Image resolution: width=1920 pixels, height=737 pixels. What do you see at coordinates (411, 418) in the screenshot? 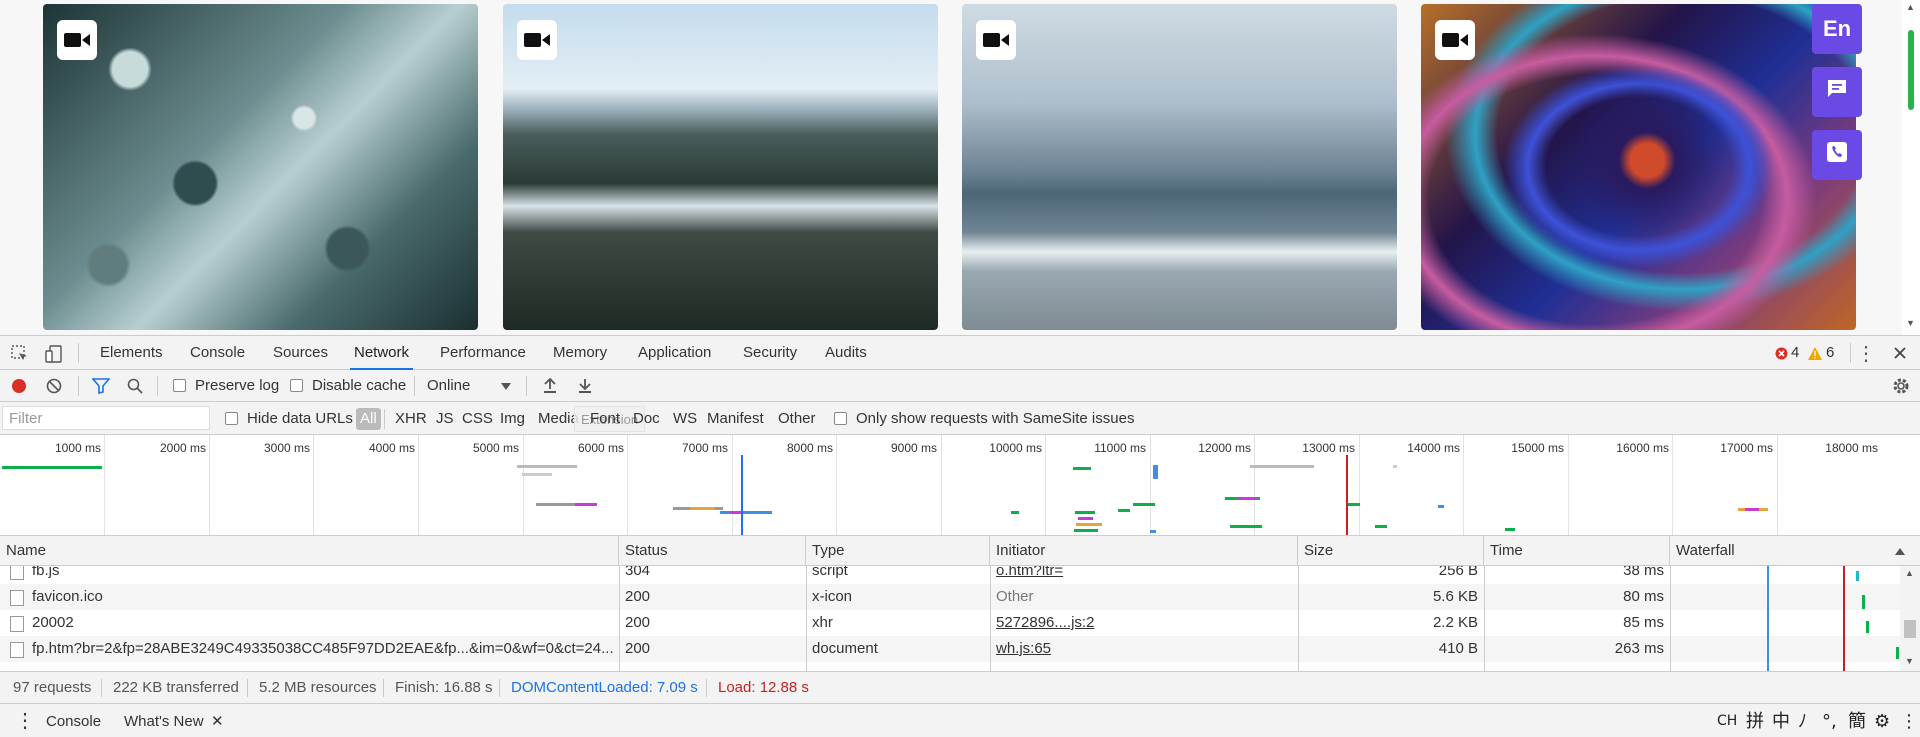
I see `filter-type-xhr: XHR` at bounding box center [411, 418].